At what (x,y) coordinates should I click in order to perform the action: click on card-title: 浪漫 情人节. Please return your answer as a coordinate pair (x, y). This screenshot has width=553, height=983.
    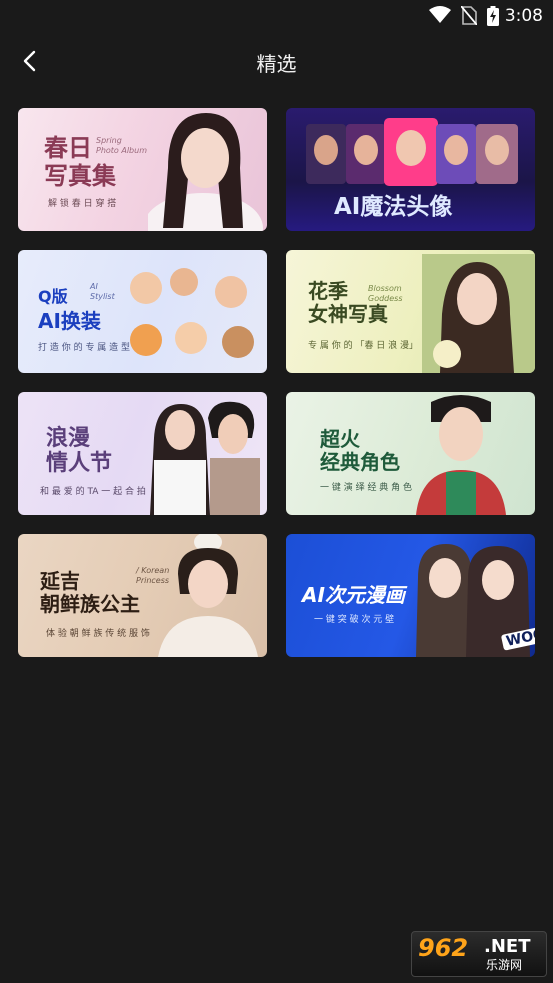
    Looking at the image, I should click on (79, 451).